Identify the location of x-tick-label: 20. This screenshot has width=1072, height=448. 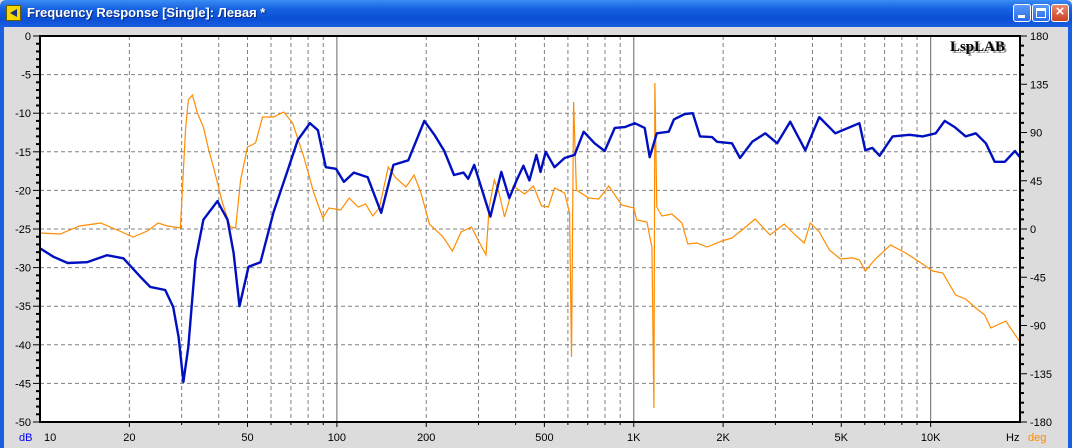
(129, 438).